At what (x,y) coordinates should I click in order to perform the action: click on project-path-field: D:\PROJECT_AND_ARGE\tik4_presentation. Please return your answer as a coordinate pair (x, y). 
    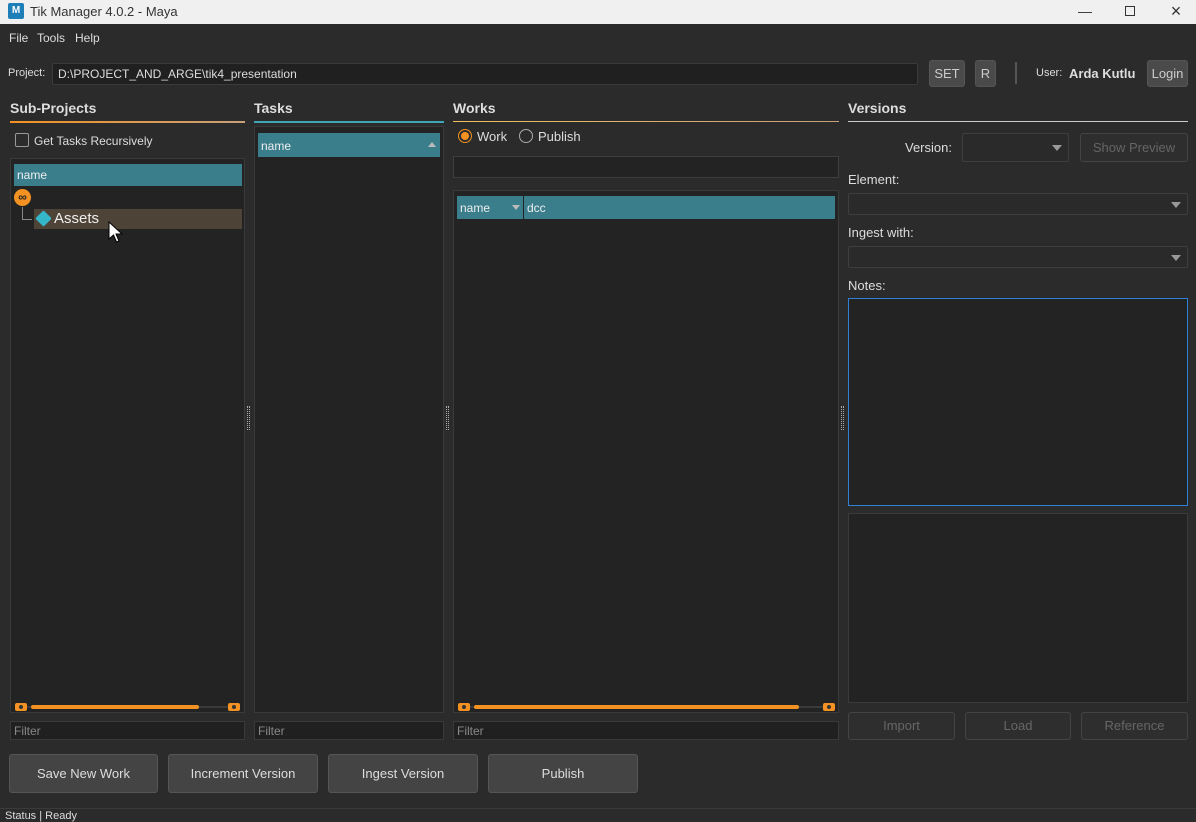
    Looking at the image, I should click on (485, 74).